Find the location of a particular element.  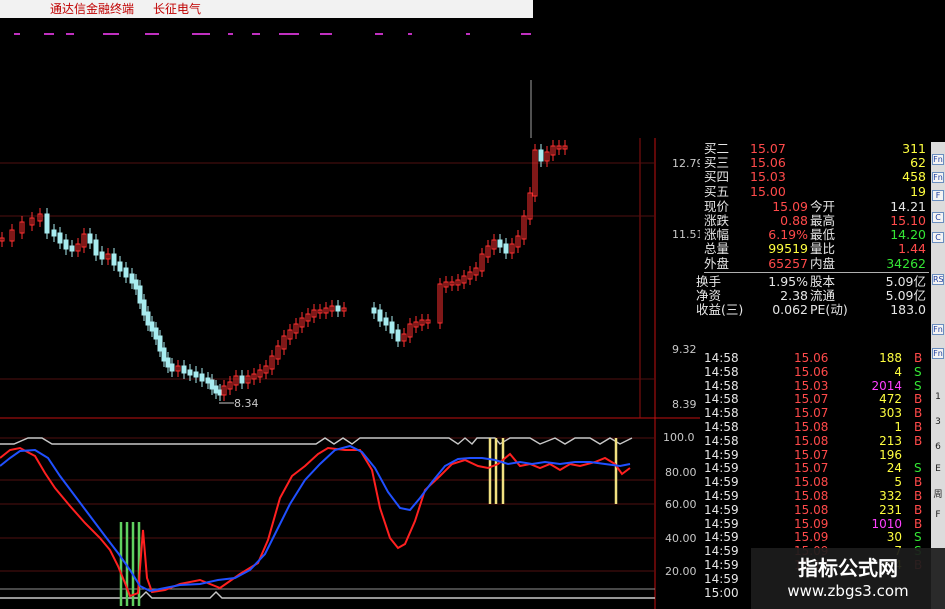

stock-name: 长征电气 is located at coordinates (177, 9).